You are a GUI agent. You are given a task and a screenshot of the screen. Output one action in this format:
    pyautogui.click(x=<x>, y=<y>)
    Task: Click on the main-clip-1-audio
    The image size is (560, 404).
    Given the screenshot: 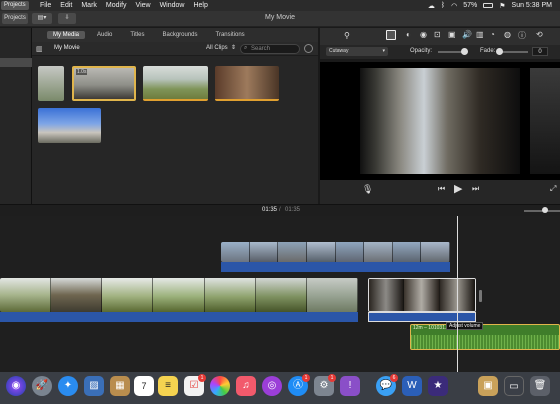 What is the action you would take?
    pyautogui.click(x=179, y=317)
    